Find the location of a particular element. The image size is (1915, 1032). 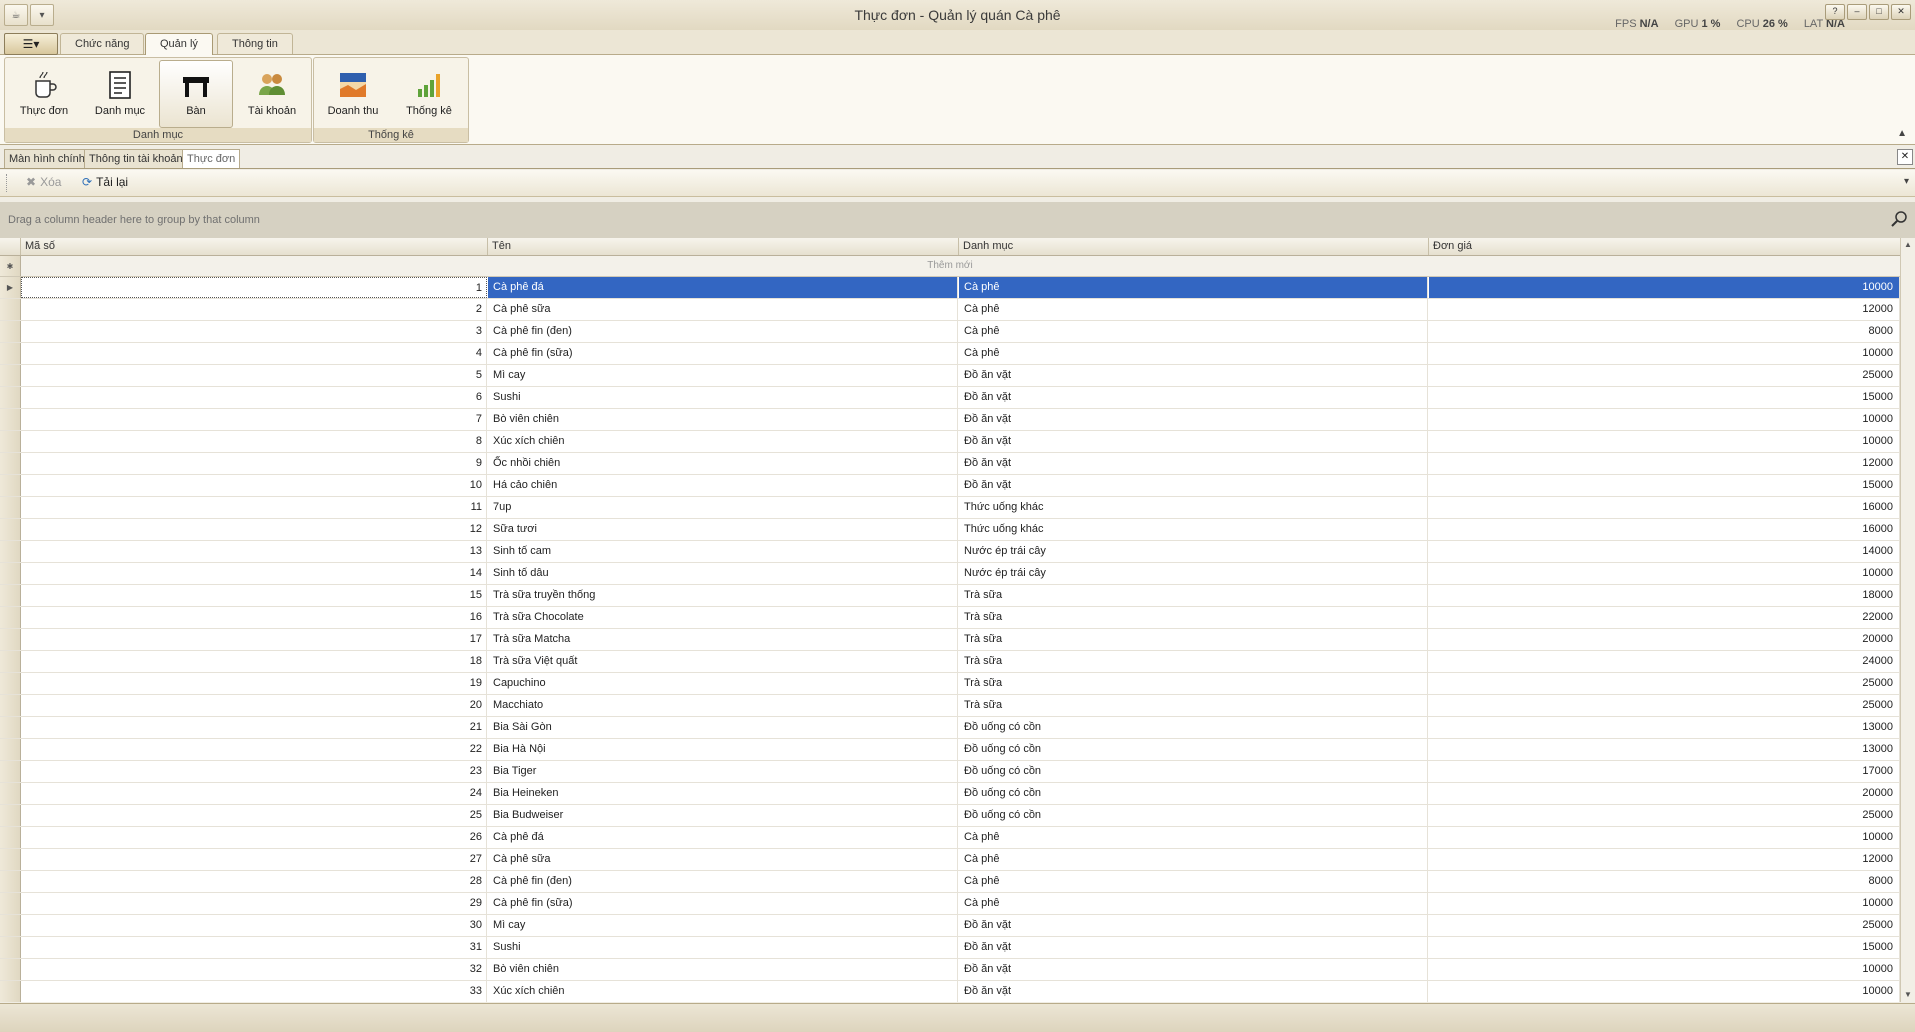

table-row: ▶ 1 Cà phê đá Cà phê 10000 is located at coordinates (957, 288).